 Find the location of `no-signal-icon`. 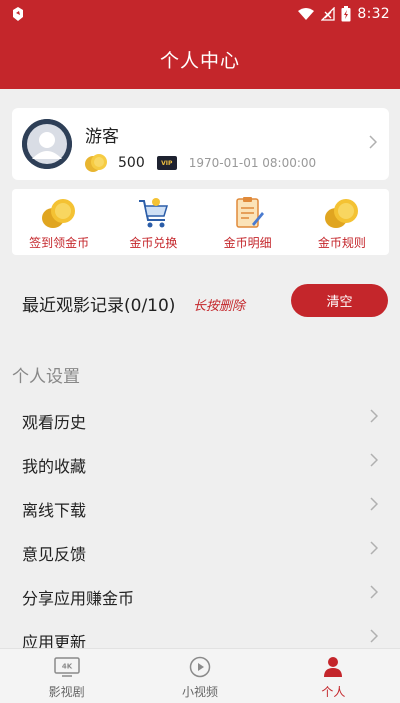

no-signal-icon is located at coordinates (328, 14).